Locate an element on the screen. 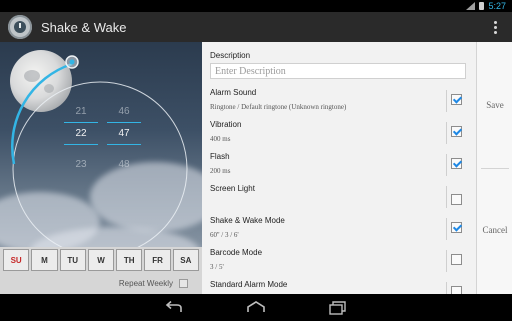 Image resolution: width=512 pixels, height=321 pixels. hour-value: 22 is located at coordinates (81, 133).